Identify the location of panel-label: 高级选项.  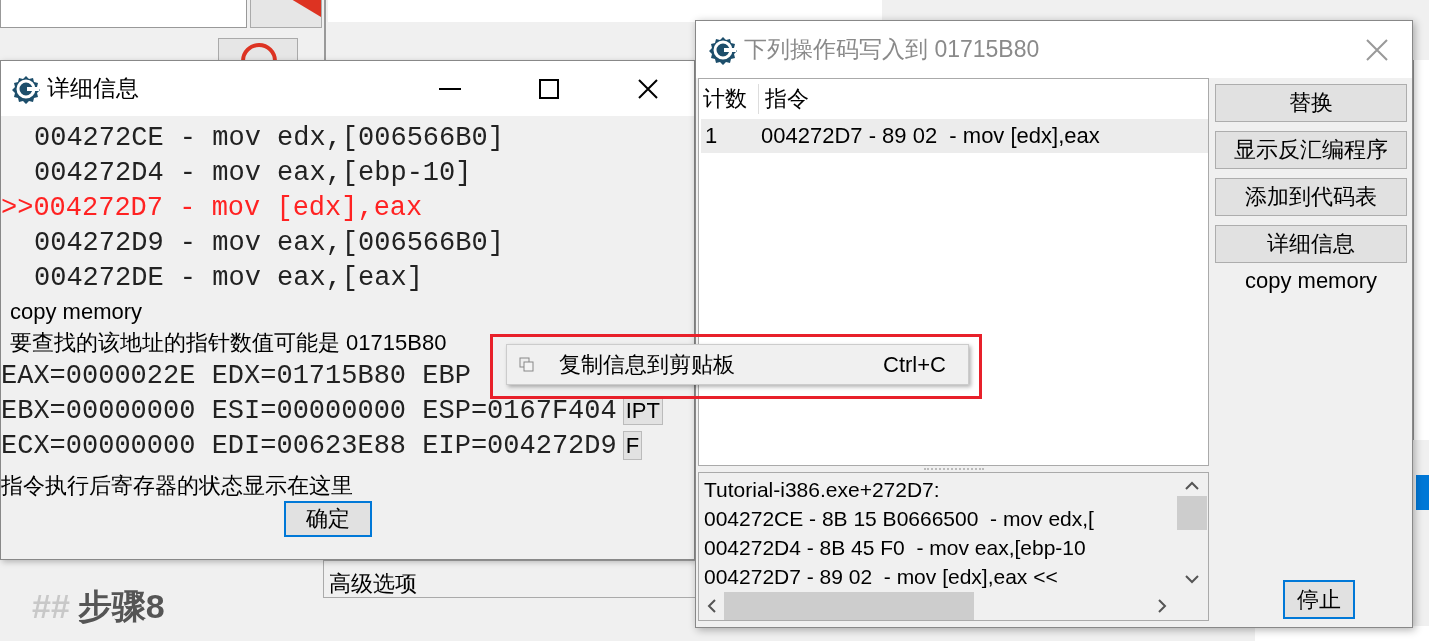
(373, 583).